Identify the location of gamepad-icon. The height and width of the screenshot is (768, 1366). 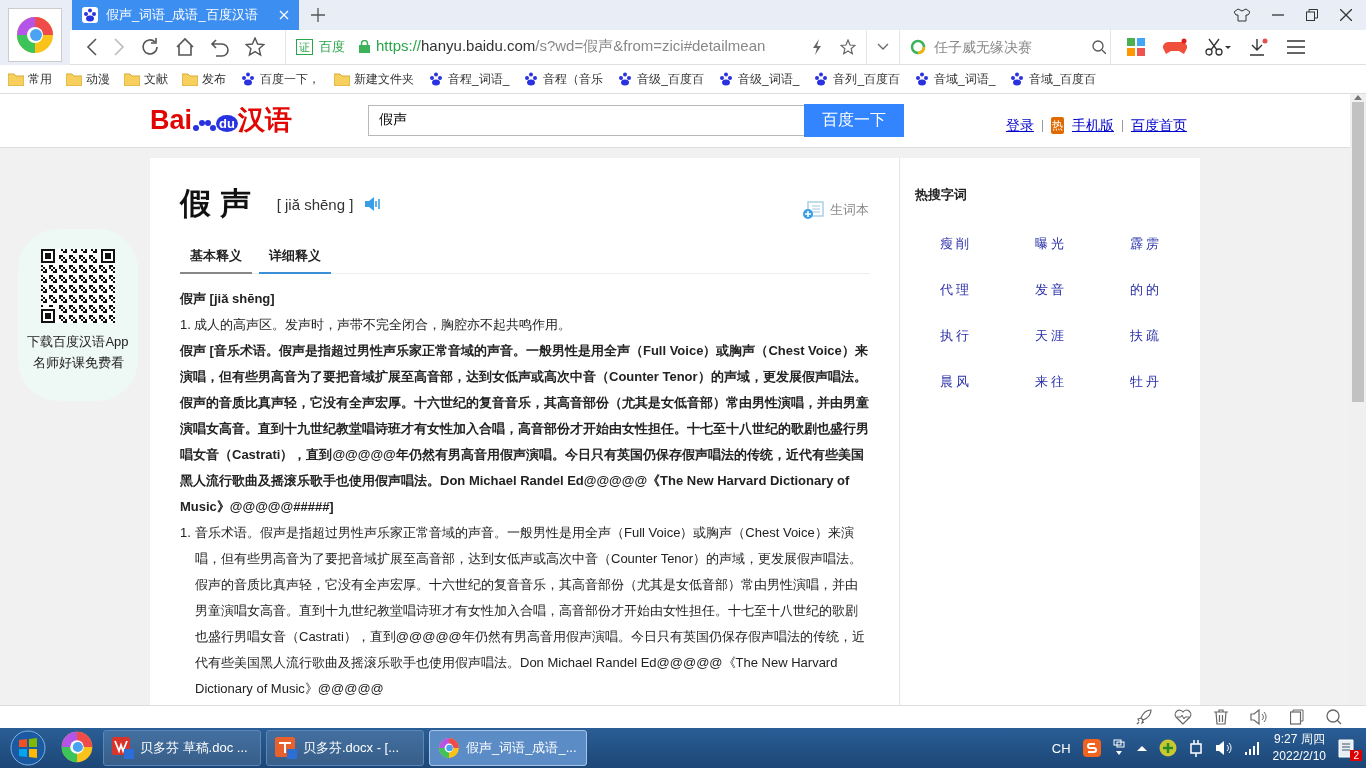
(1175, 46).